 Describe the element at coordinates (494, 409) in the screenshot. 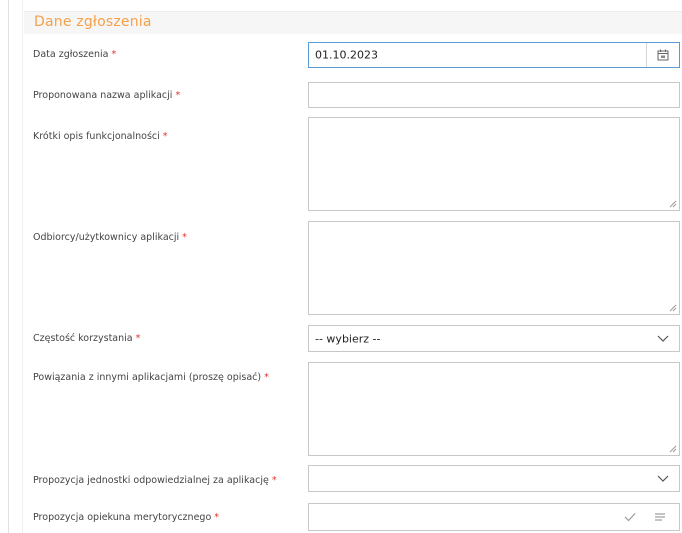

I see `relations-textarea` at that location.